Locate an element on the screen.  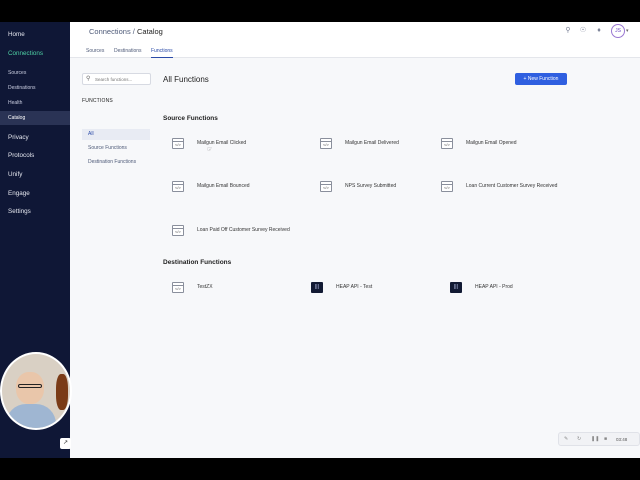
search-input is located at coordinates (122, 79).